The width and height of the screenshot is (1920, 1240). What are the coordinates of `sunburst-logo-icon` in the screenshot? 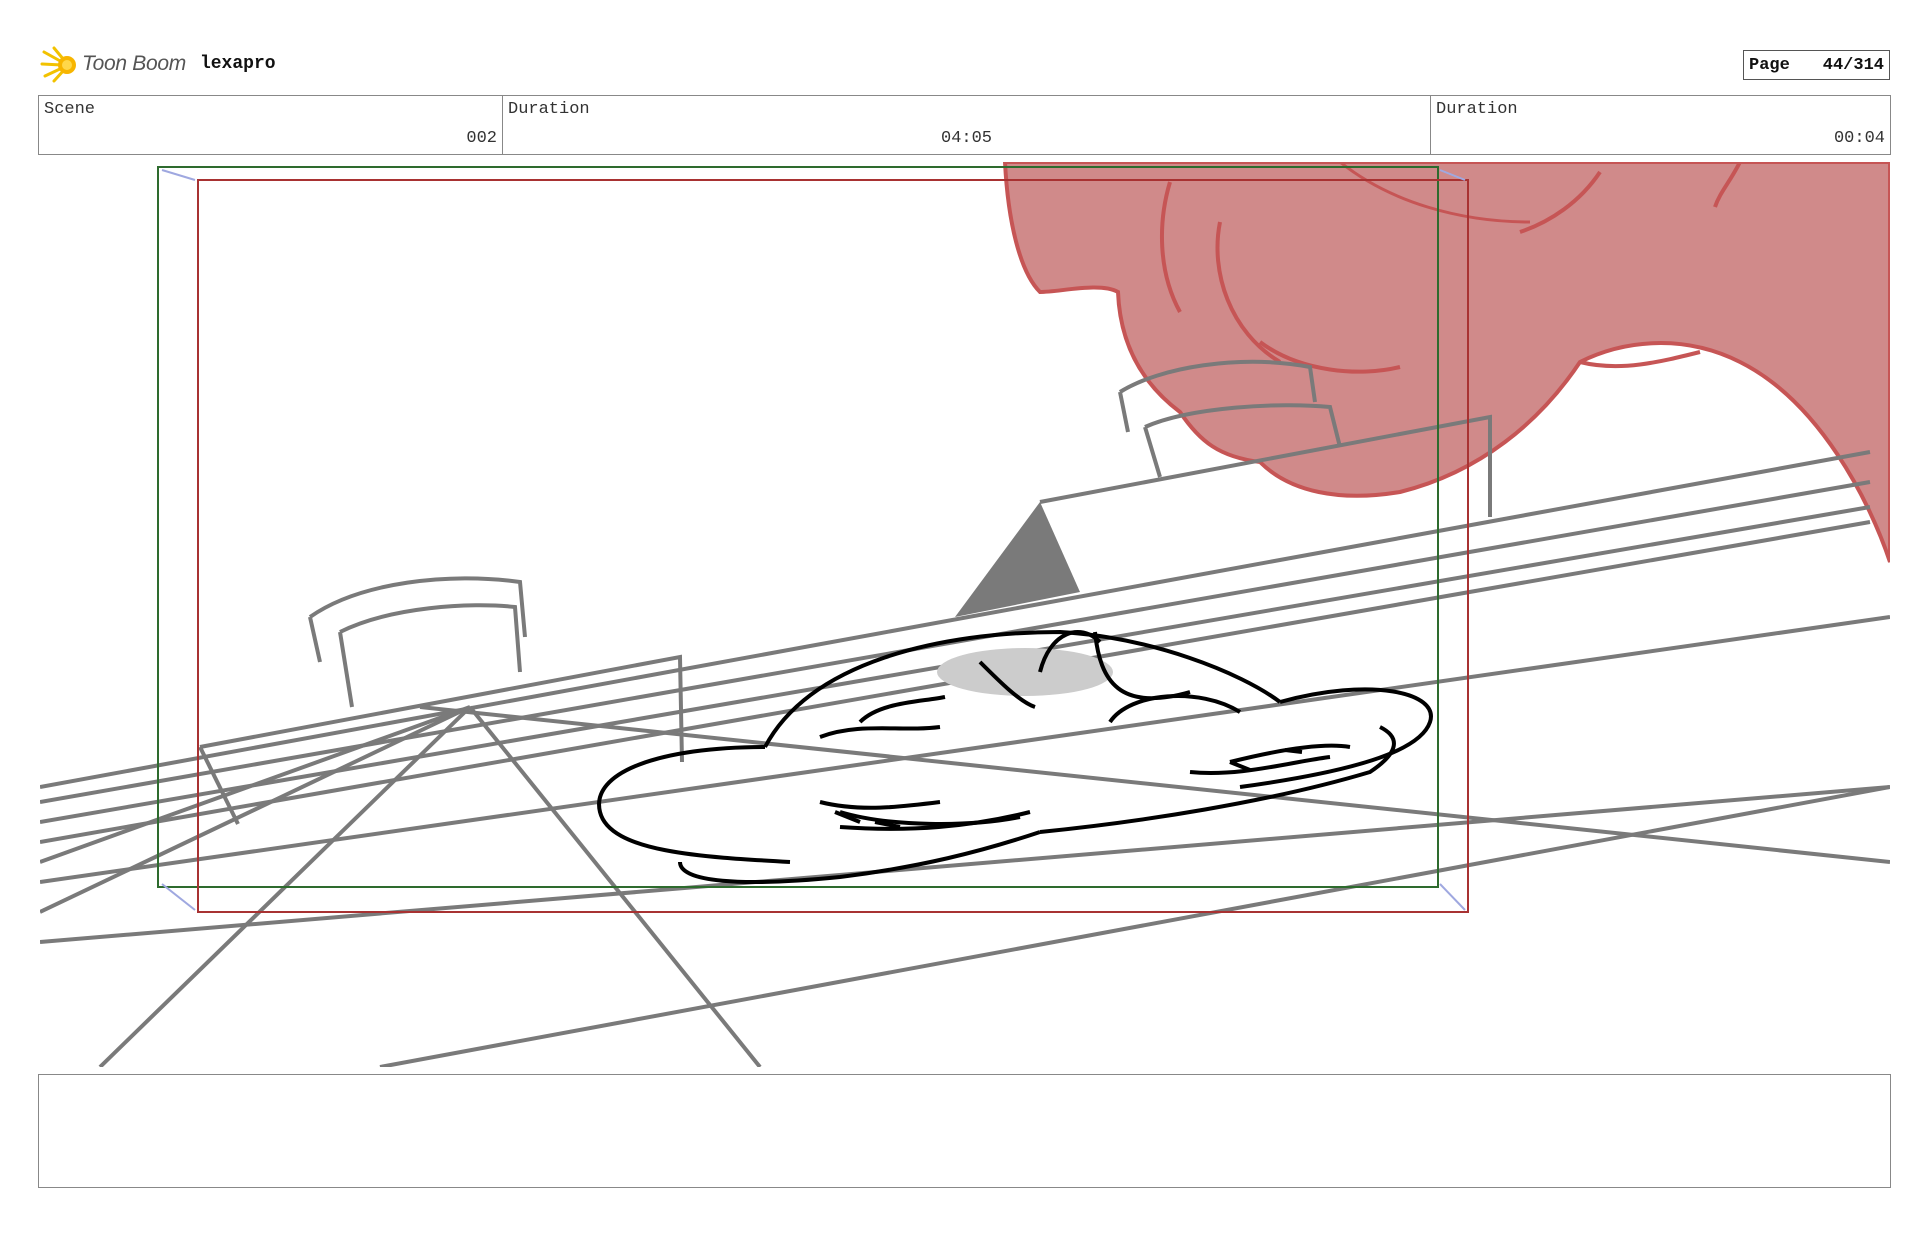 It's located at (58, 64).